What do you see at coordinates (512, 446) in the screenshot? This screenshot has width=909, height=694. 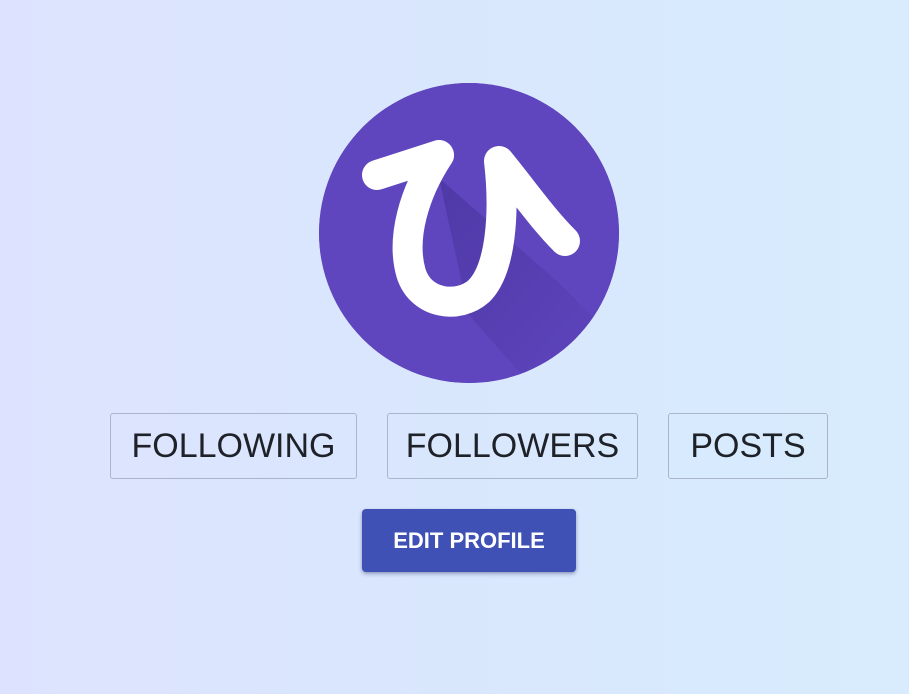 I see `followers-button: FOLLOWERS` at bounding box center [512, 446].